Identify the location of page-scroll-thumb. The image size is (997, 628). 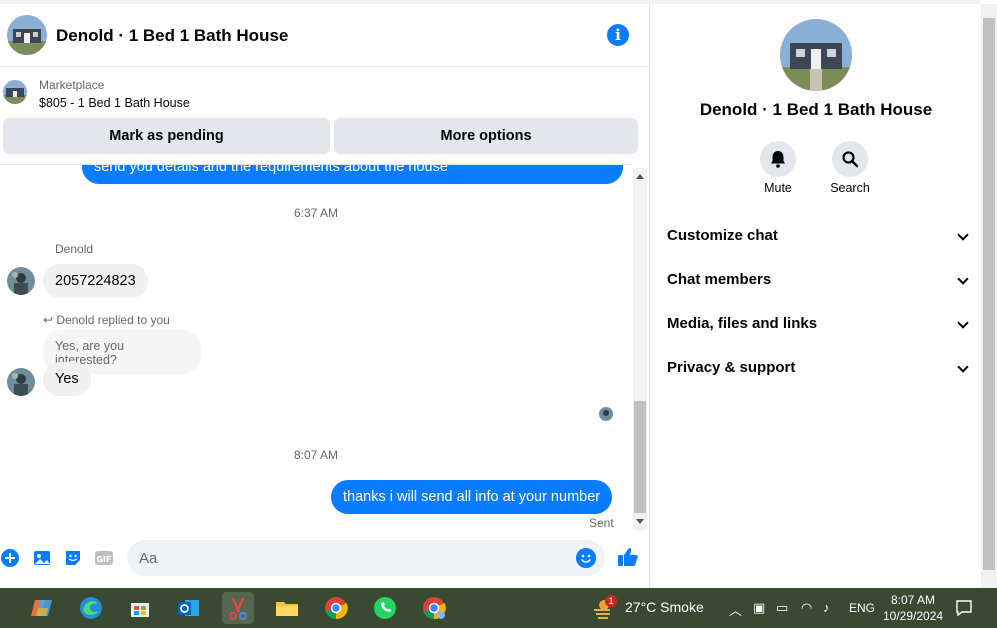
(989, 294).